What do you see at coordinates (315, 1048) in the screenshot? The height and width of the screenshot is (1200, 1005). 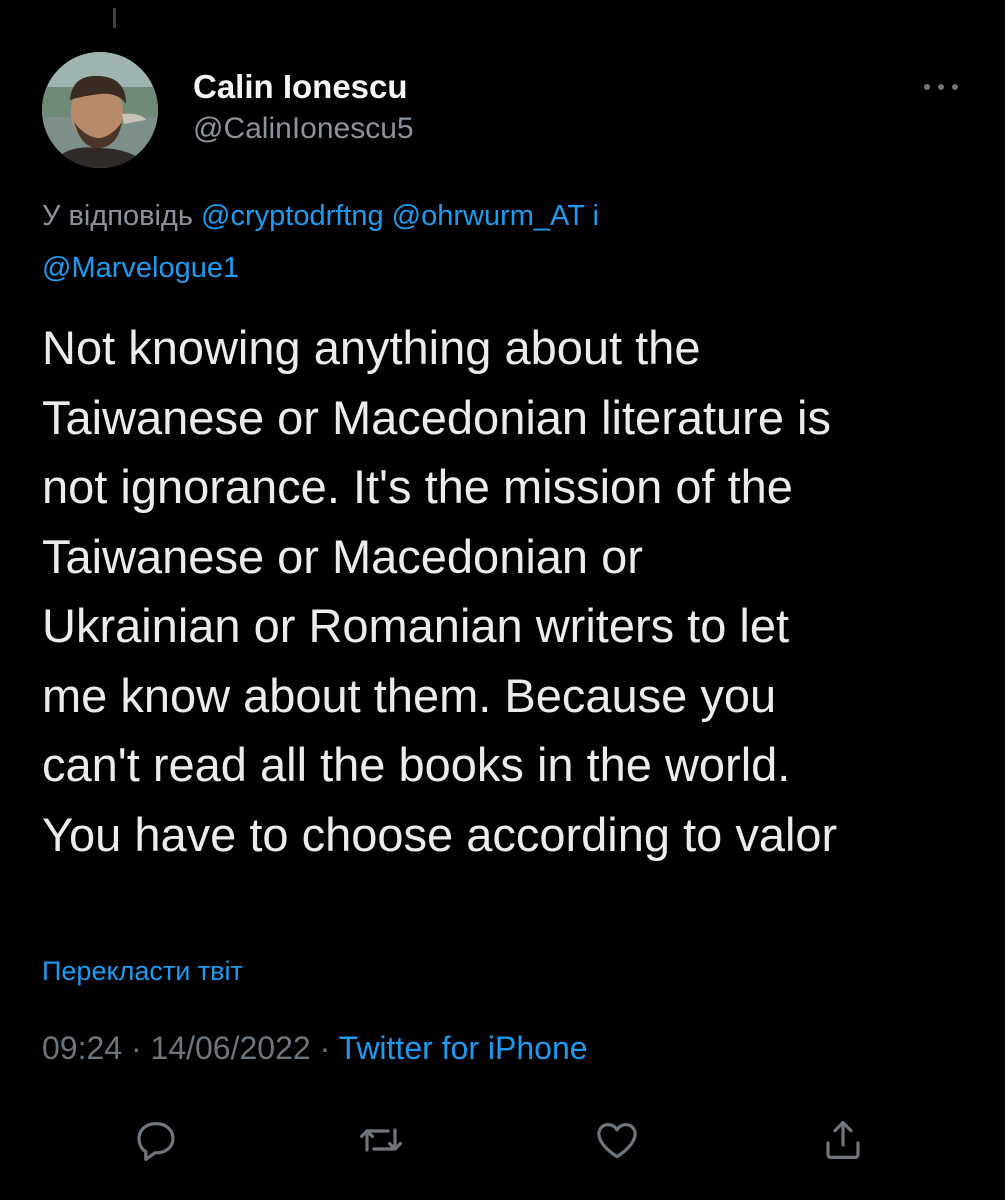 I see `tweet-metadata: 09:24 · 14/06/2022 · Twitter for iPhone` at bounding box center [315, 1048].